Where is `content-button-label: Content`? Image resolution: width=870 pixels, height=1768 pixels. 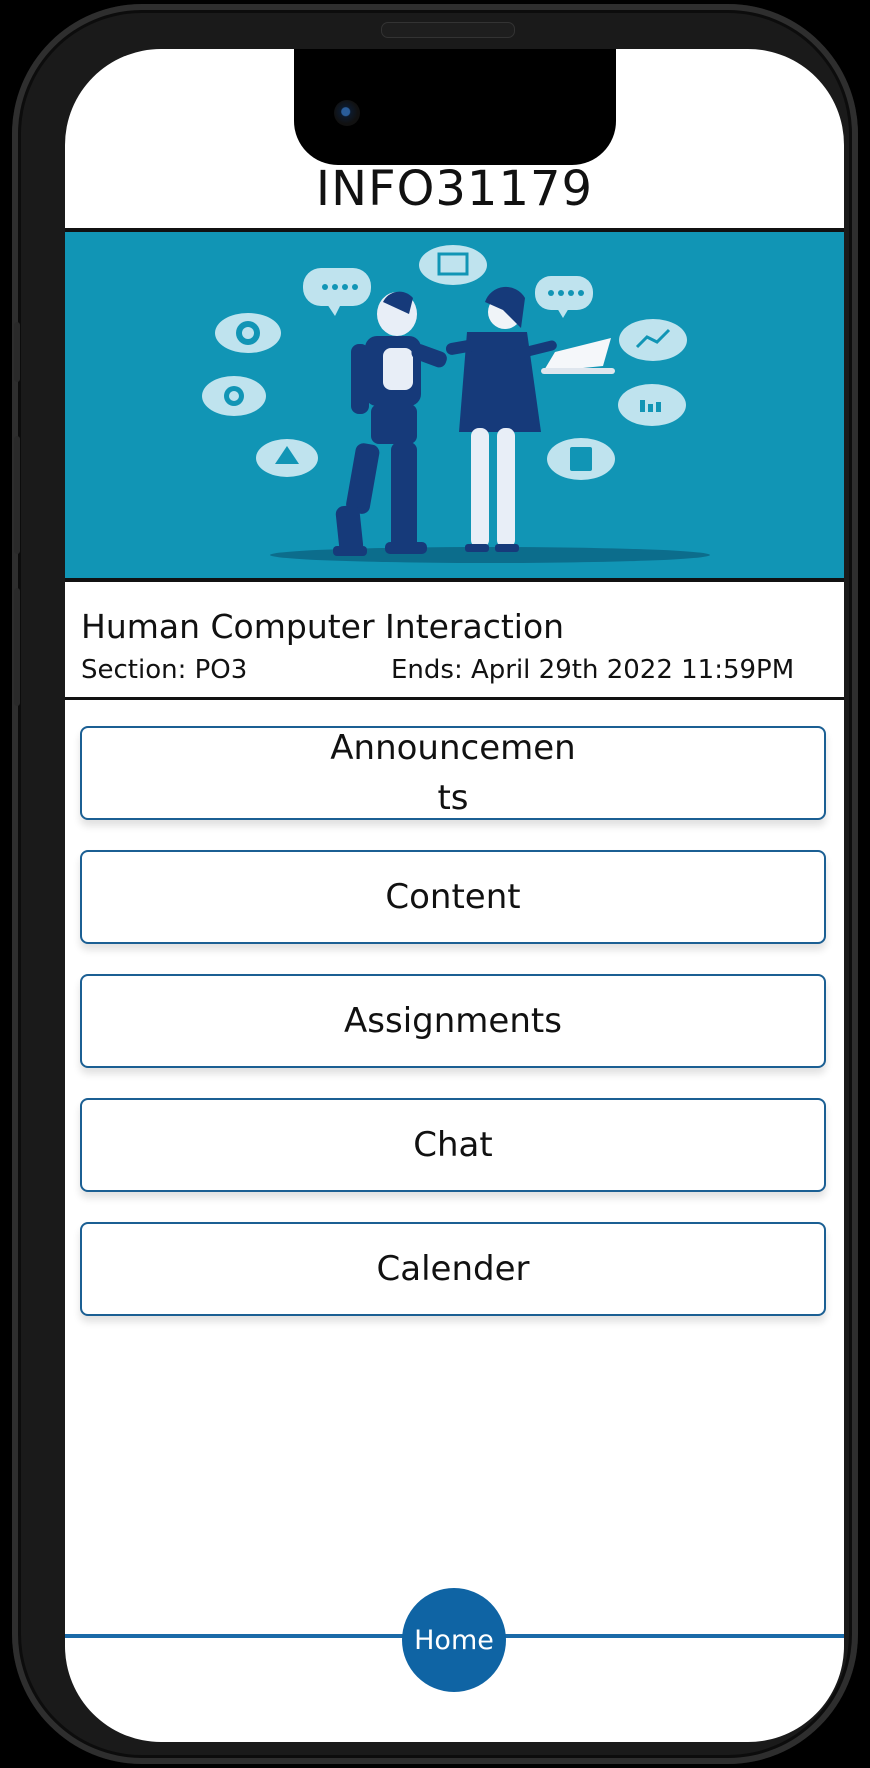 content-button-label: Content is located at coordinates (453, 897).